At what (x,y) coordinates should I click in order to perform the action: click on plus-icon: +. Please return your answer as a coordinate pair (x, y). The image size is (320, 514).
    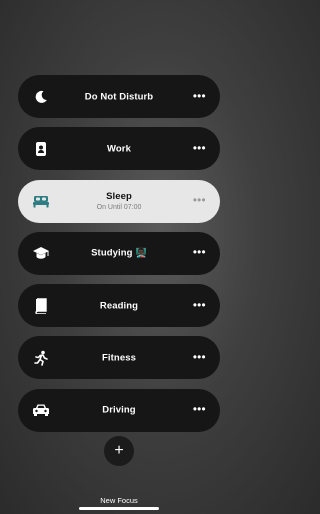
    Looking at the image, I should click on (119, 450).